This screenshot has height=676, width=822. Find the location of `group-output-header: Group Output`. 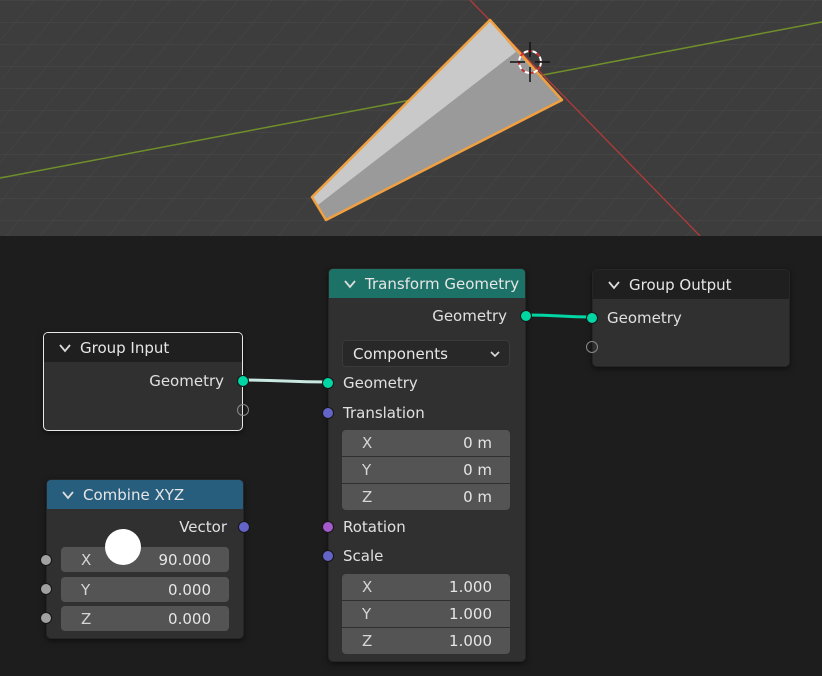

group-output-header: Group Output is located at coordinates (691, 284).